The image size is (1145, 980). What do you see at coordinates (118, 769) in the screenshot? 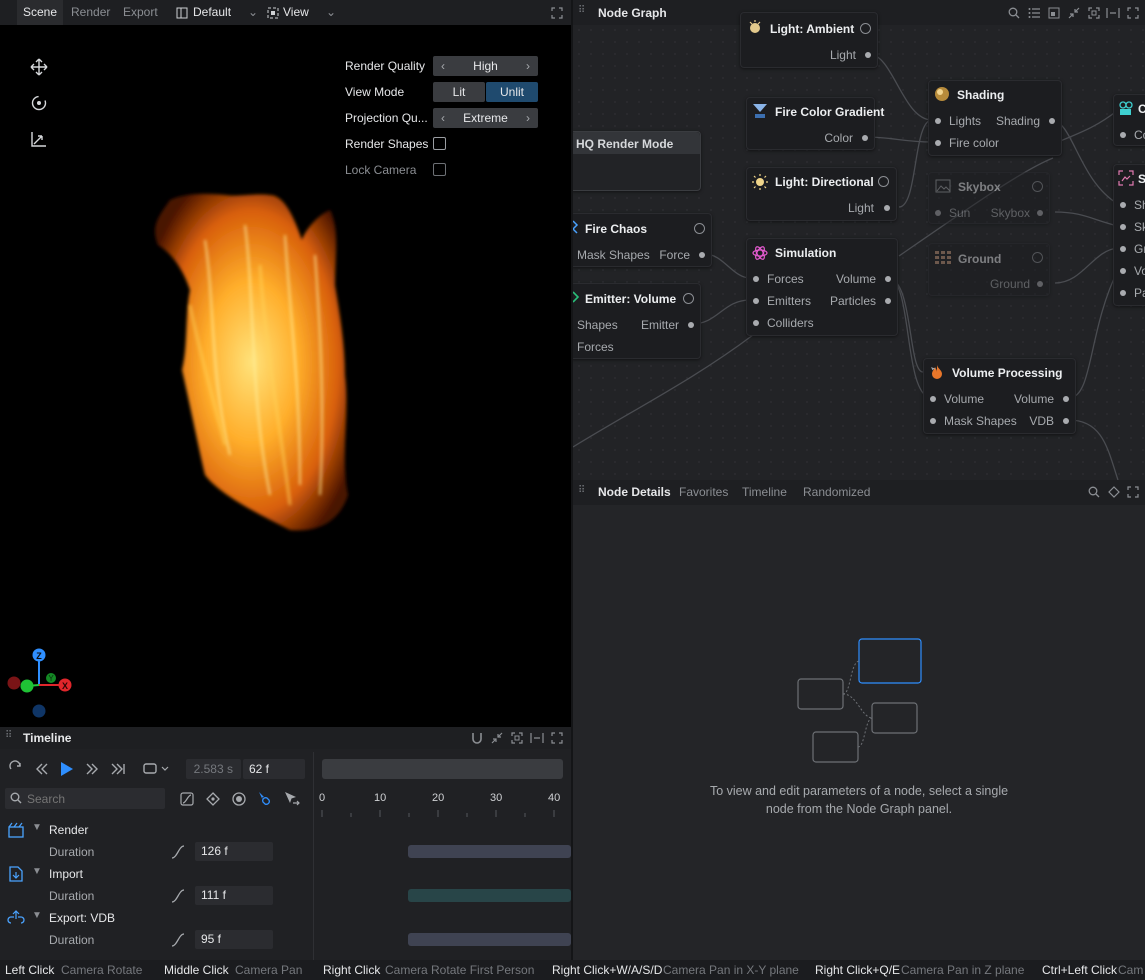
I see `skip-end-icon` at bounding box center [118, 769].